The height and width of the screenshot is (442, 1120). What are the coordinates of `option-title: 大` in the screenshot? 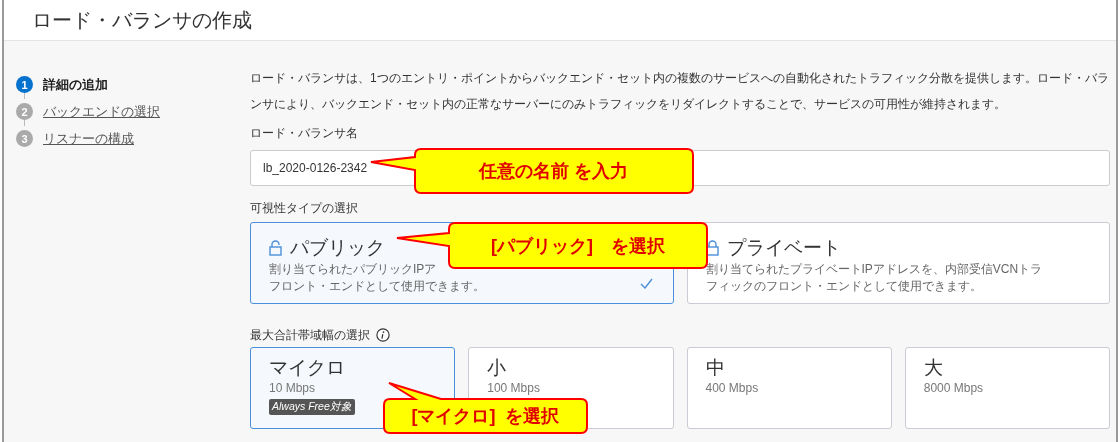 It's located at (933, 368).